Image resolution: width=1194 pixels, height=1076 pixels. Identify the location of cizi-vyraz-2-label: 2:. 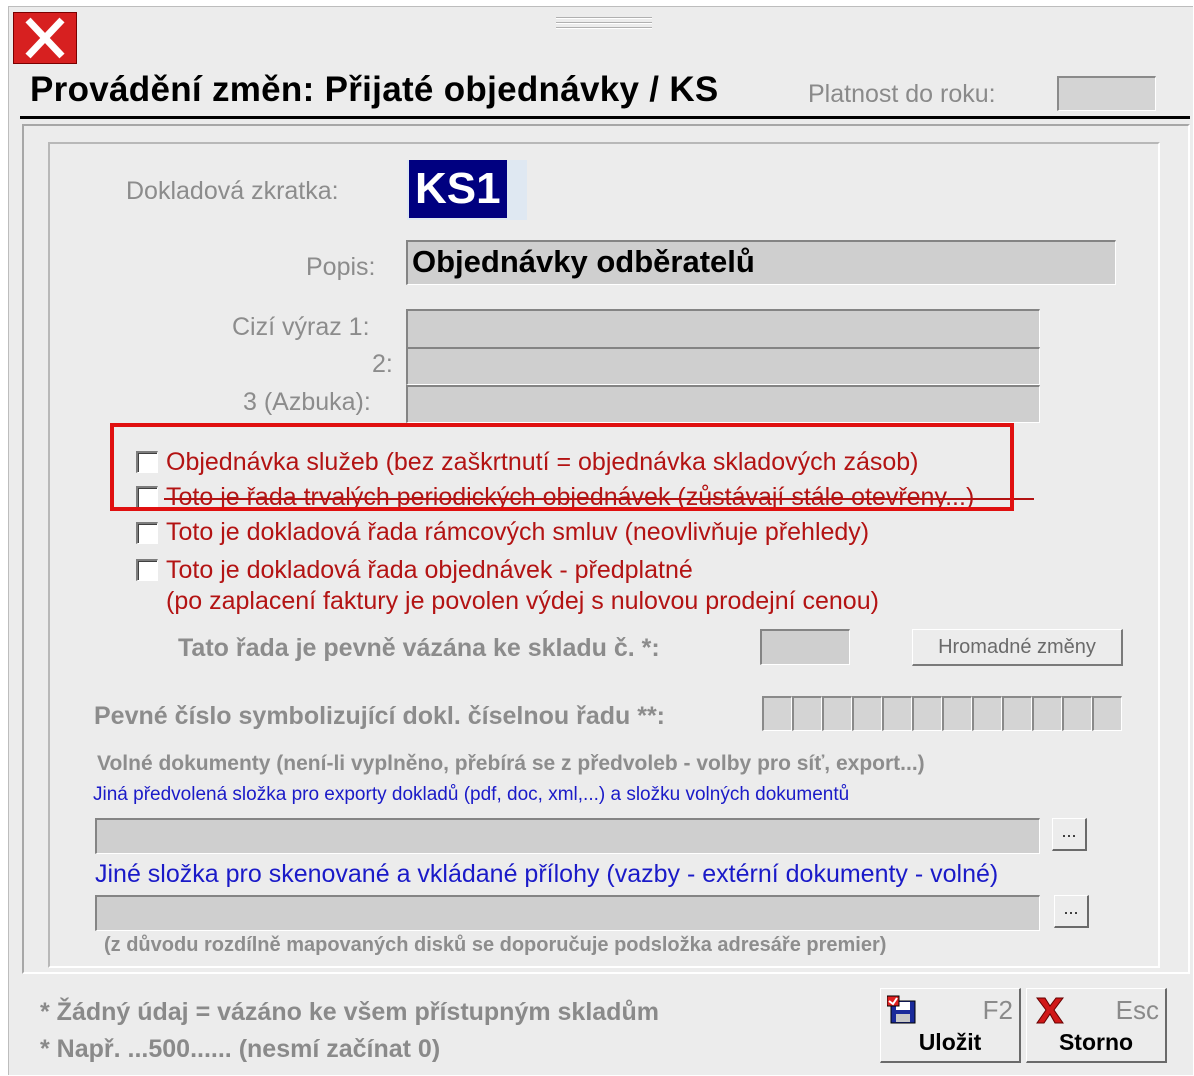
(382, 364).